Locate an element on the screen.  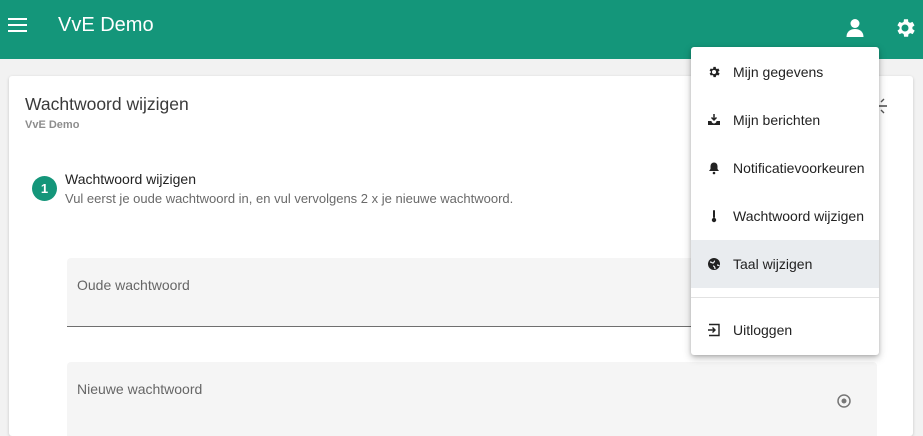
menu-item-label: Notificatievoorkeuren is located at coordinates (799, 168).